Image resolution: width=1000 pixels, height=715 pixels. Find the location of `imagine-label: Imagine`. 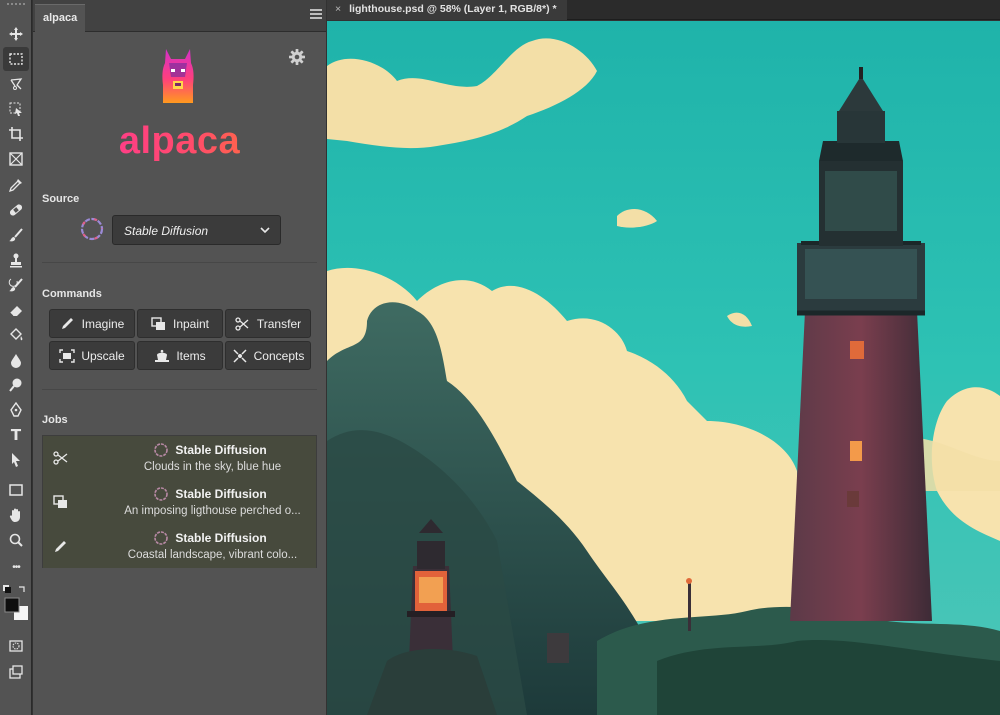

imagine-label: Imagine is located at coordinates (103, 323).